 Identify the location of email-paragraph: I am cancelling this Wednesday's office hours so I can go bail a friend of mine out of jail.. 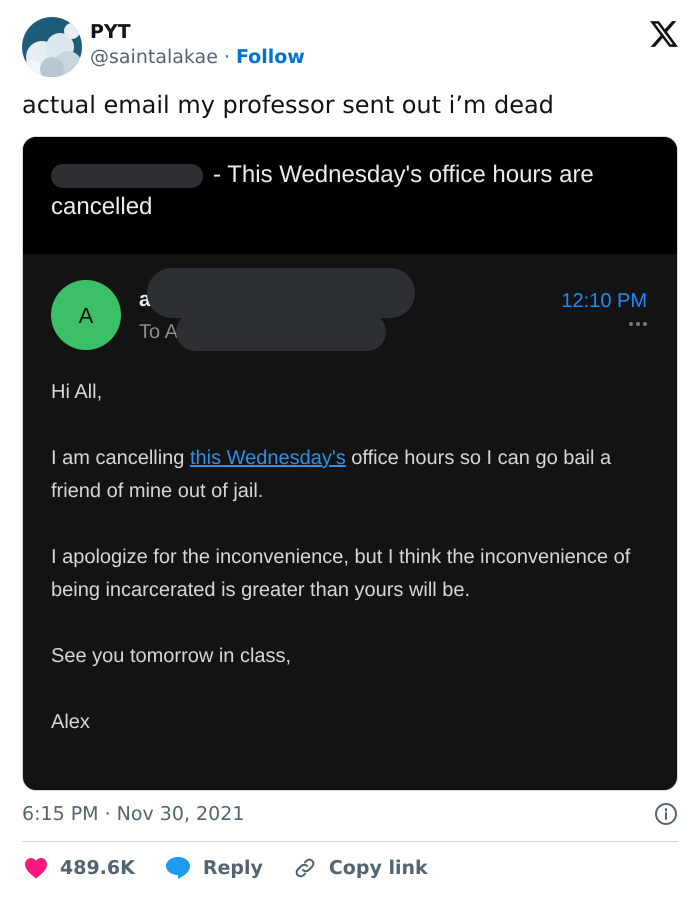
(331, 475).